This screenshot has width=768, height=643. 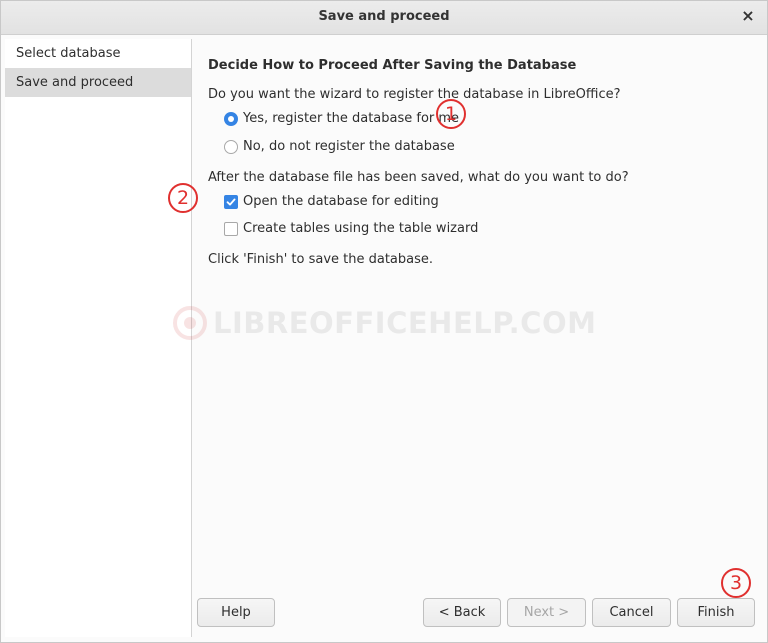 I want to click on finish-button: Finish, so click(x=716, y=612).